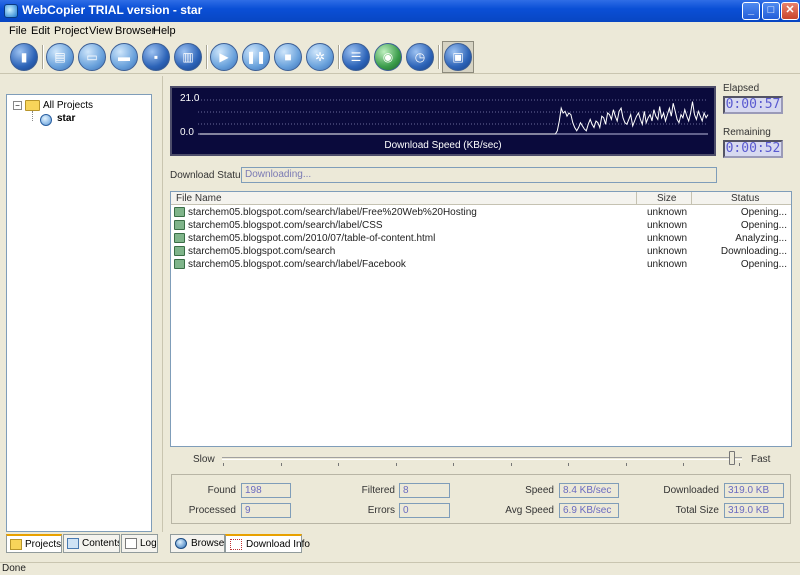  I want to click on tab-log: Log, so click(139, 543).